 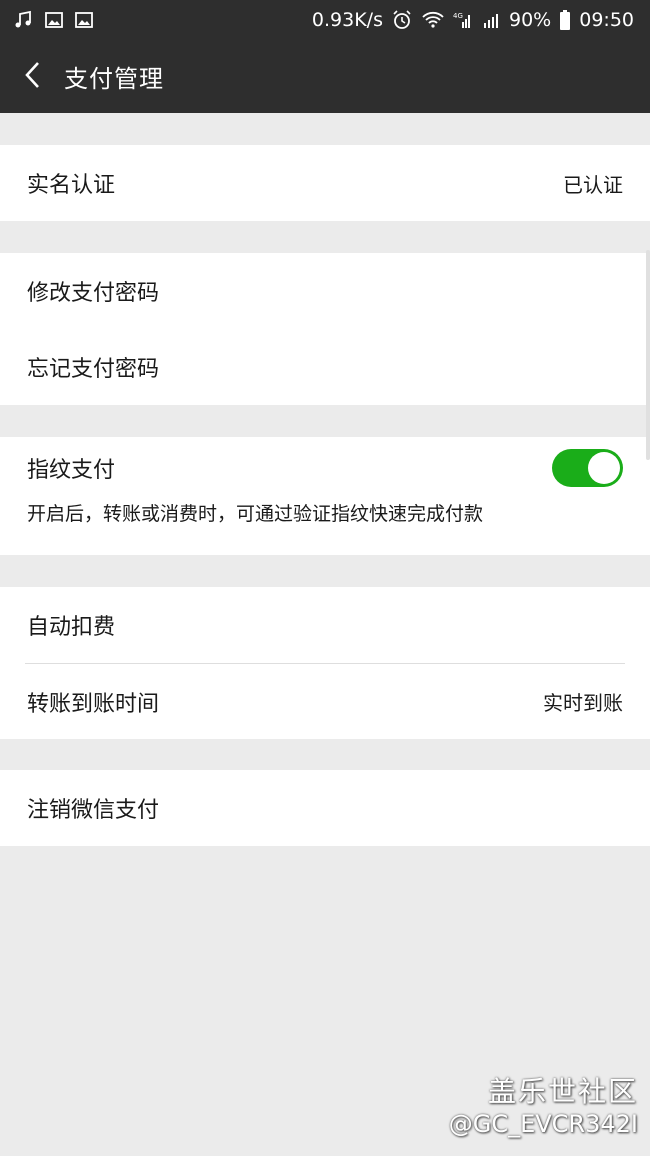 I want to click on real-name-verification-label: 实名认证, so click(x=71, y=185).